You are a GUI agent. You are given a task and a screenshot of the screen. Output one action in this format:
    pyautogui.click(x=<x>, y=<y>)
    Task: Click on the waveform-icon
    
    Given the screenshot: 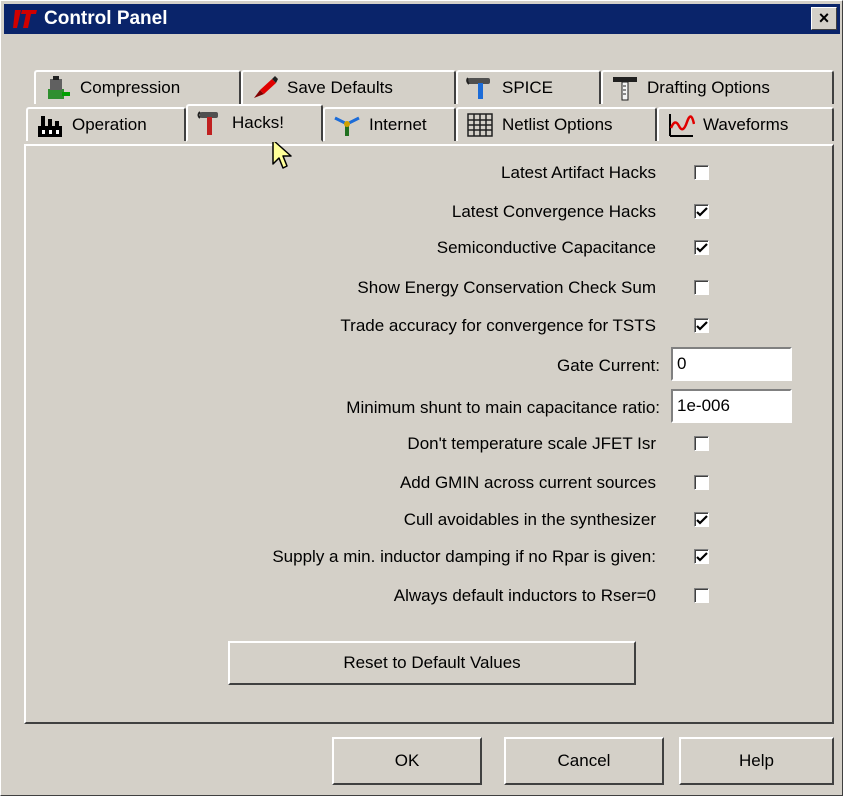 What is the action you would take?
    pyautogui.click(x=682, y=125)
    